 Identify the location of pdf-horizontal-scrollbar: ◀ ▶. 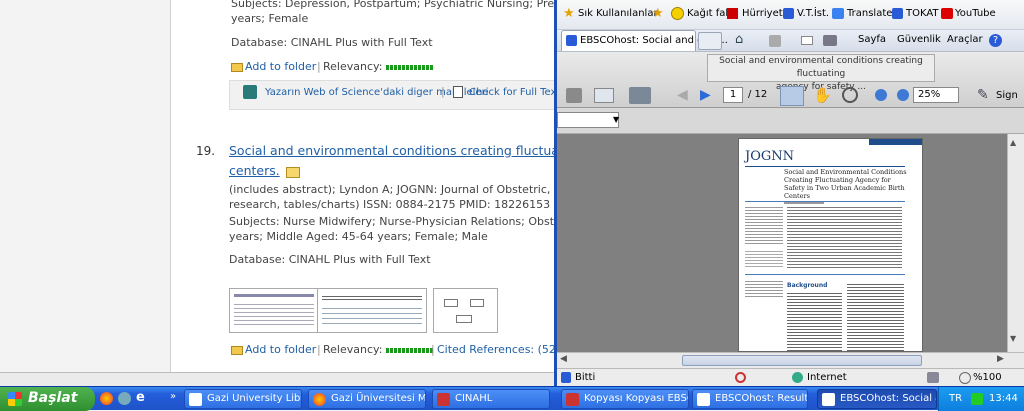
(790, 360).